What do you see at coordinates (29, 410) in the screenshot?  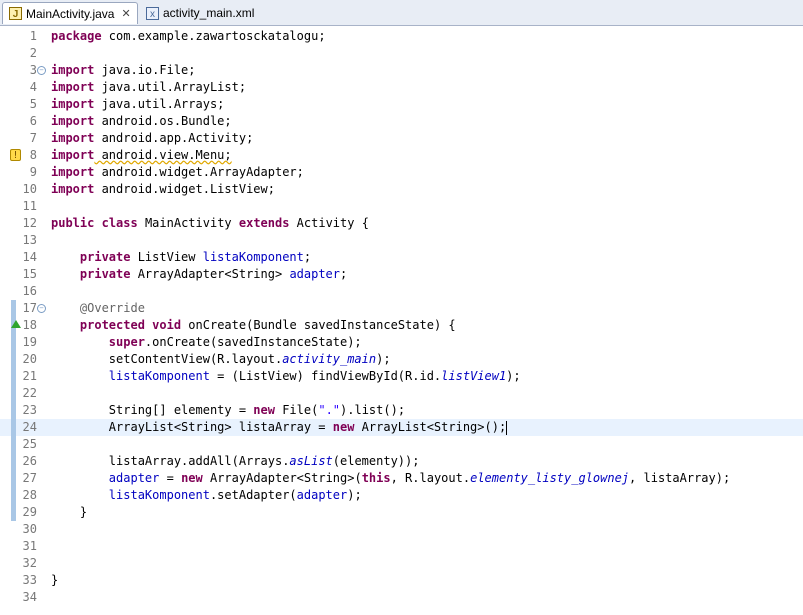 I see `line-number: 23` at bounding box center [29, 410].